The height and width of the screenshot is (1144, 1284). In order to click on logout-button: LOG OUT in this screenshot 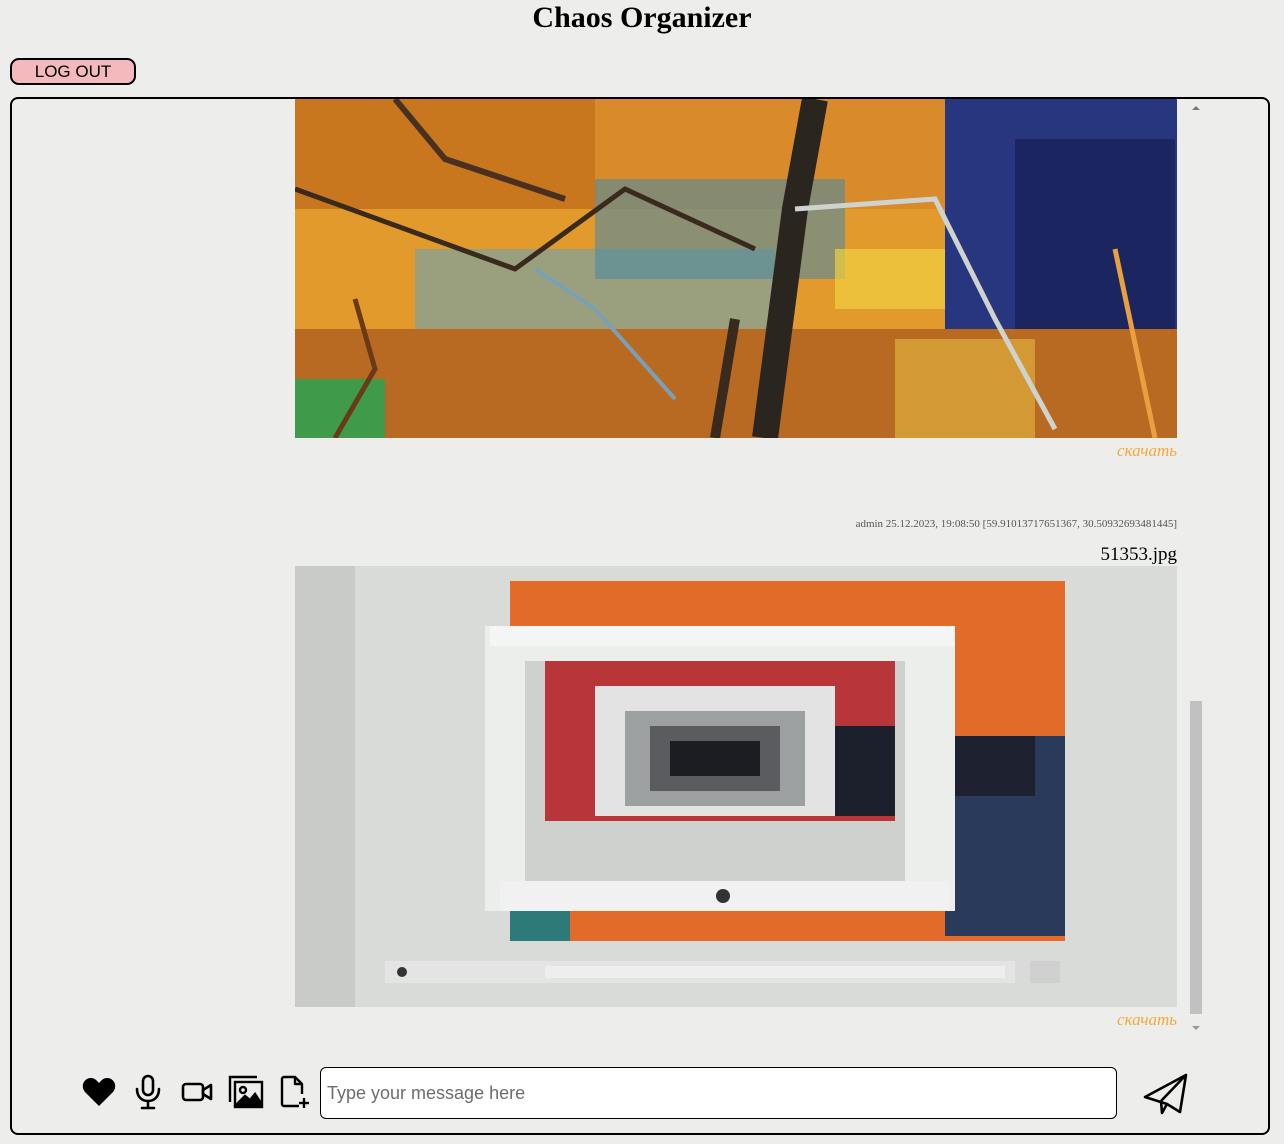, I will do `click(73, 71)`.